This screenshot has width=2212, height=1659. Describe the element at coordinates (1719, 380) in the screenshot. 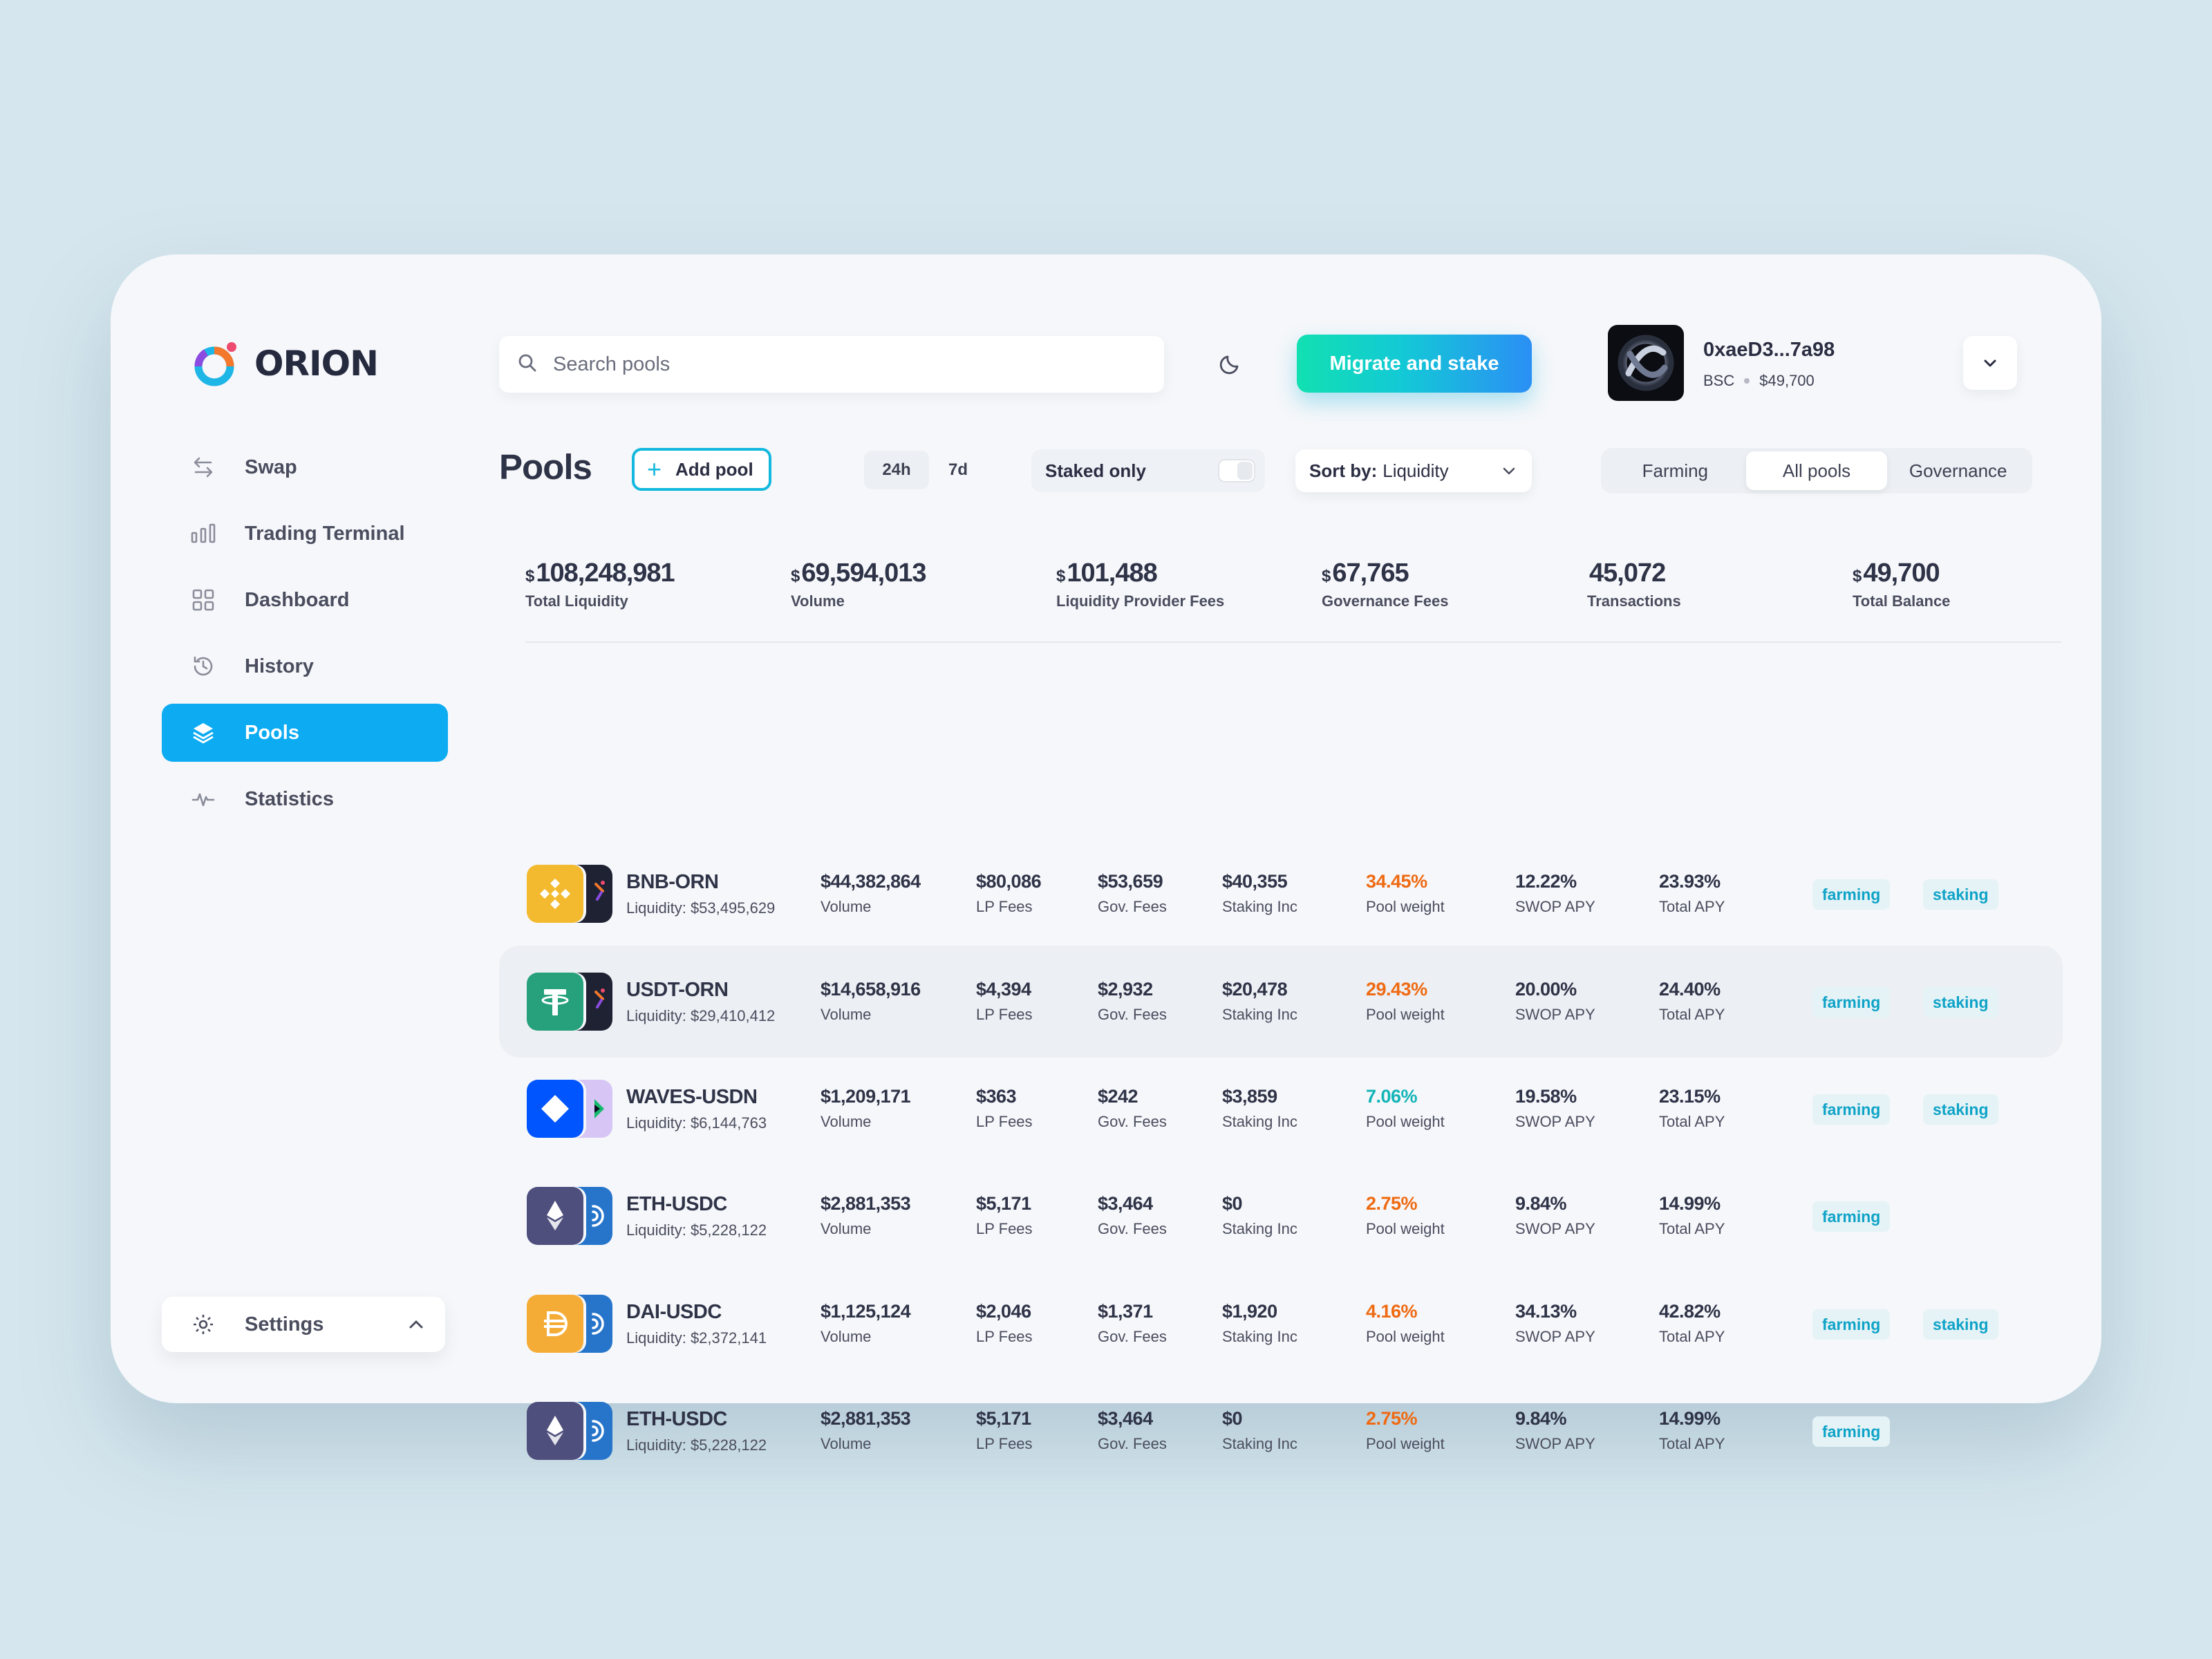

I see `wallet-network: BSC` at that location.